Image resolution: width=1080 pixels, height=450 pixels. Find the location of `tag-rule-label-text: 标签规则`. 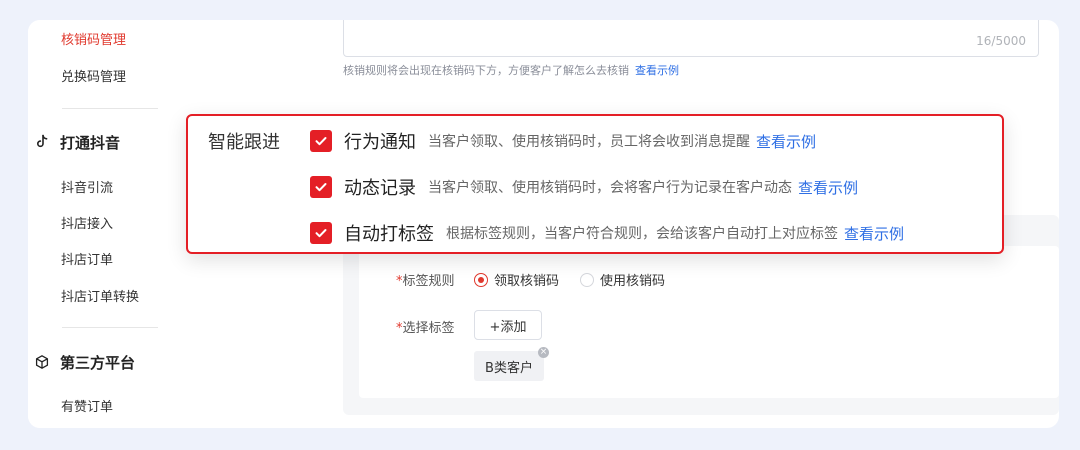

tag-rule-label-text: 标签规则 is located at coordinates (428, 281).